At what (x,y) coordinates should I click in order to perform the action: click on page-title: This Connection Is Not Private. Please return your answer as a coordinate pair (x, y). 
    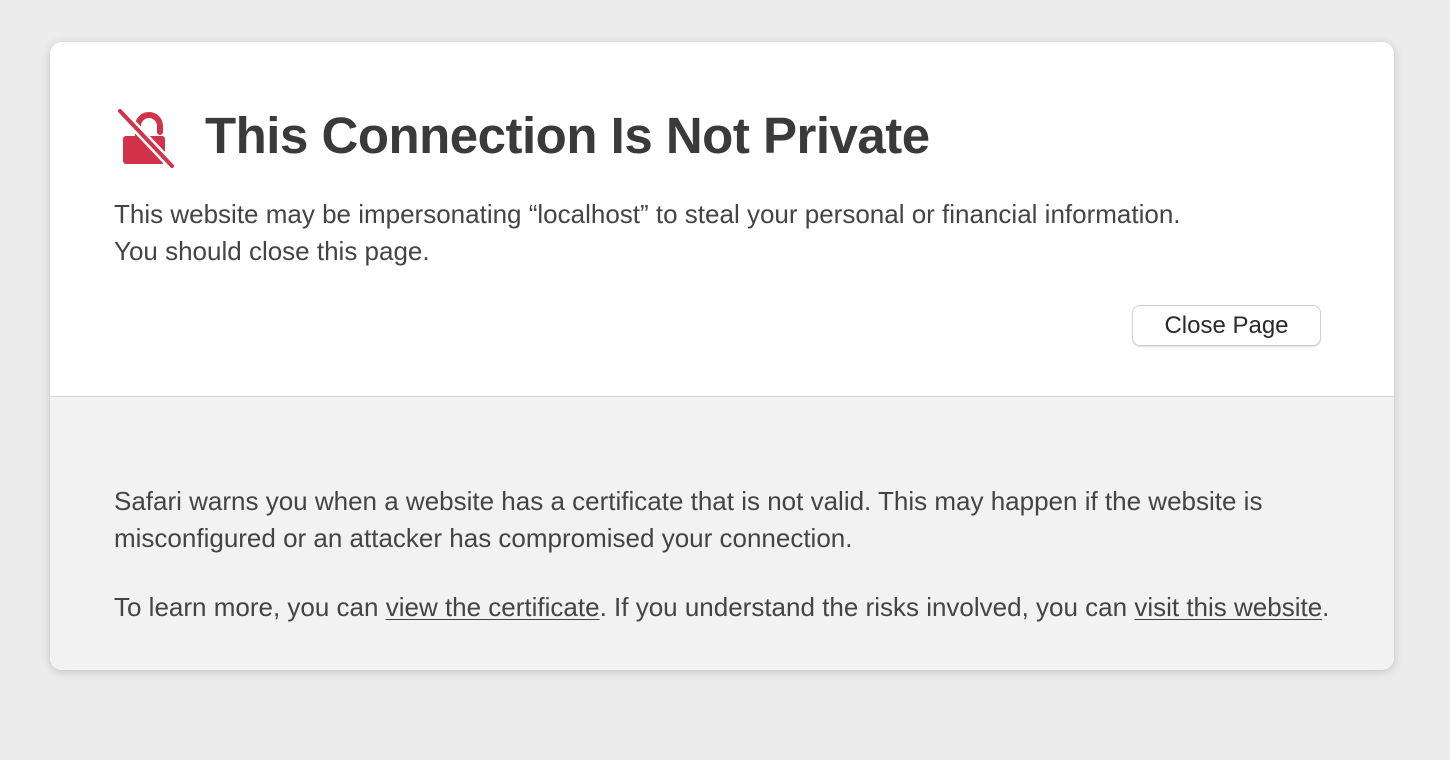
    Looking at the image, I should click on (567, 135).